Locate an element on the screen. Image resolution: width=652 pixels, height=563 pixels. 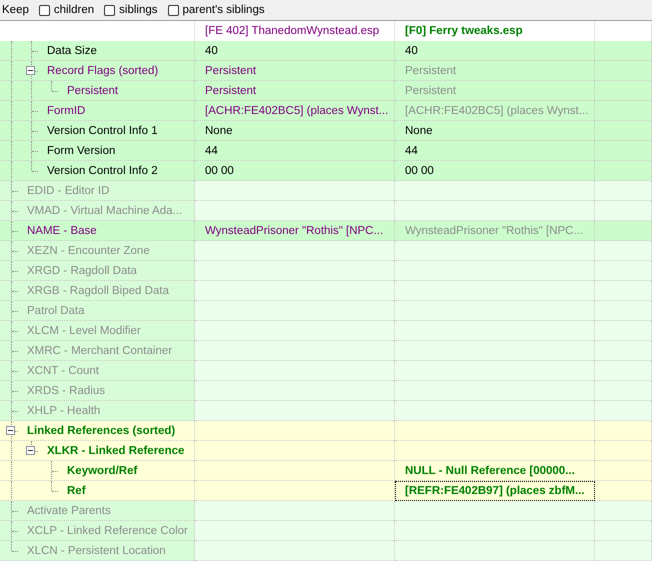
tree-label: XMRC - Merchant Container is located at coordinates (99, 350).